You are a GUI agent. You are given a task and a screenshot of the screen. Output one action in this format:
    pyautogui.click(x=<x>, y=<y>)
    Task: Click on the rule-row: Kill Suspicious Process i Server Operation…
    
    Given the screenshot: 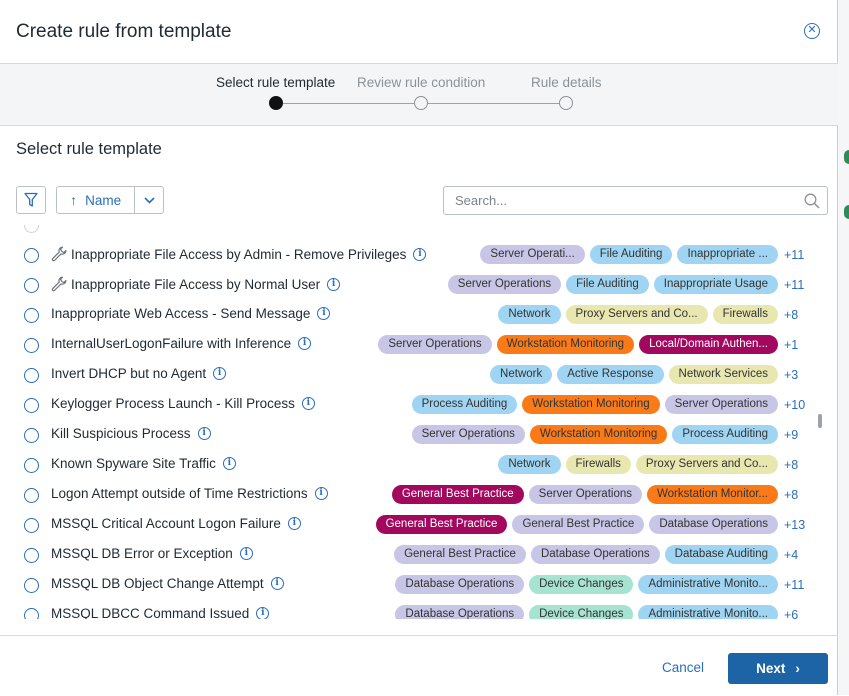 What is the action you would take?
    pyautogui.click(x=419, y=435)
    